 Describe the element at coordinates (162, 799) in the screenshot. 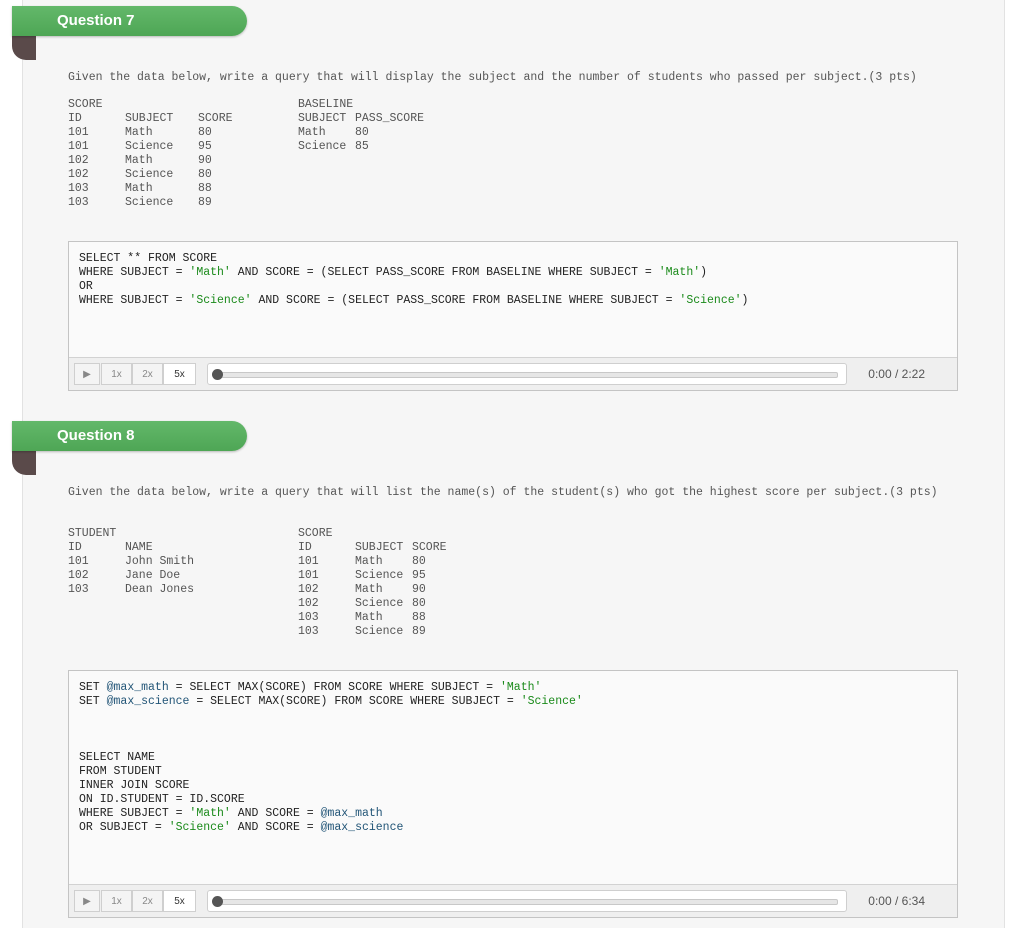

I see `code-token: ON ID.STUDENT = ID.SCORE` at that location.